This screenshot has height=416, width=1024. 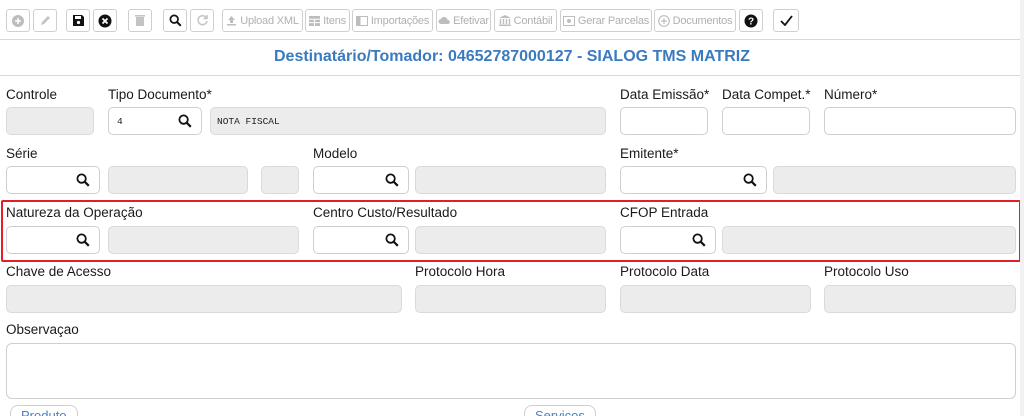 I want to click on documentos-button: Documentos, so click(x=695, y=20).